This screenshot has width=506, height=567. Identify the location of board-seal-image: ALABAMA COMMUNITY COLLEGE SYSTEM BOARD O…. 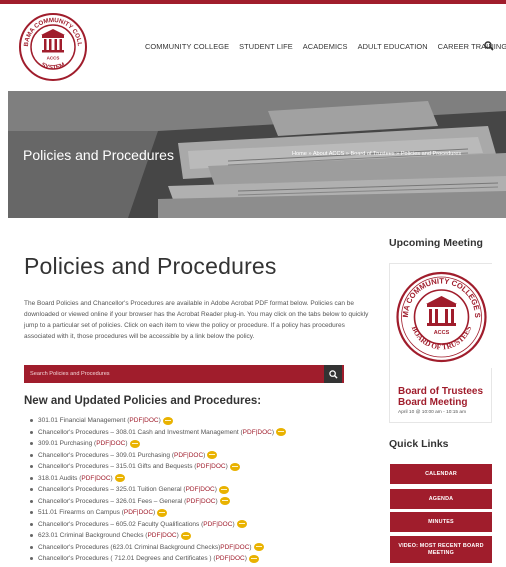
(441, 316).